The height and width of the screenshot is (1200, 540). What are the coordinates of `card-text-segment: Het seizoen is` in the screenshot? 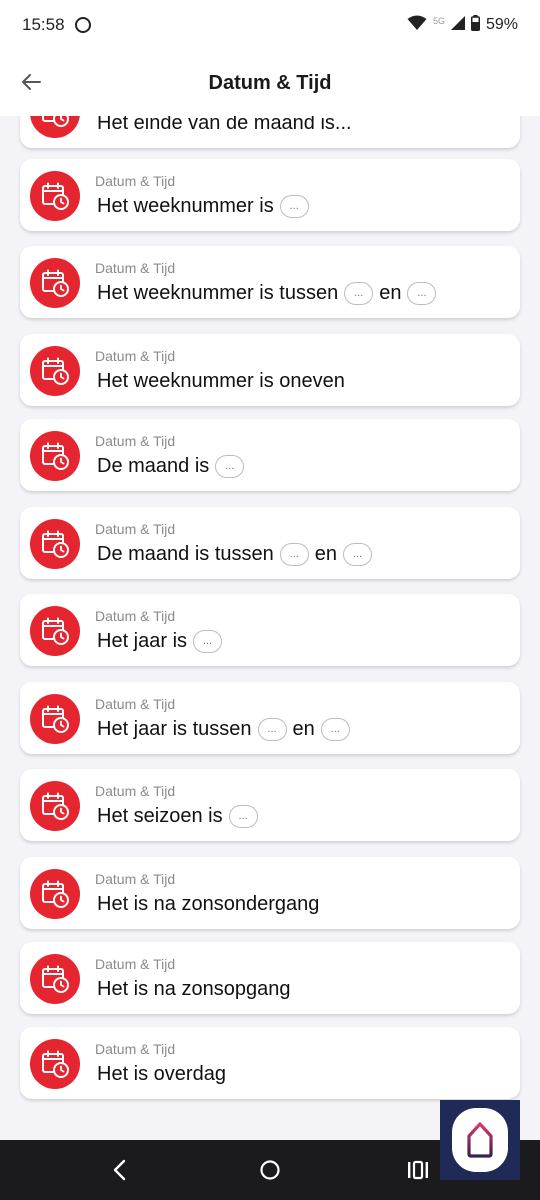 It's located at (160, 816).